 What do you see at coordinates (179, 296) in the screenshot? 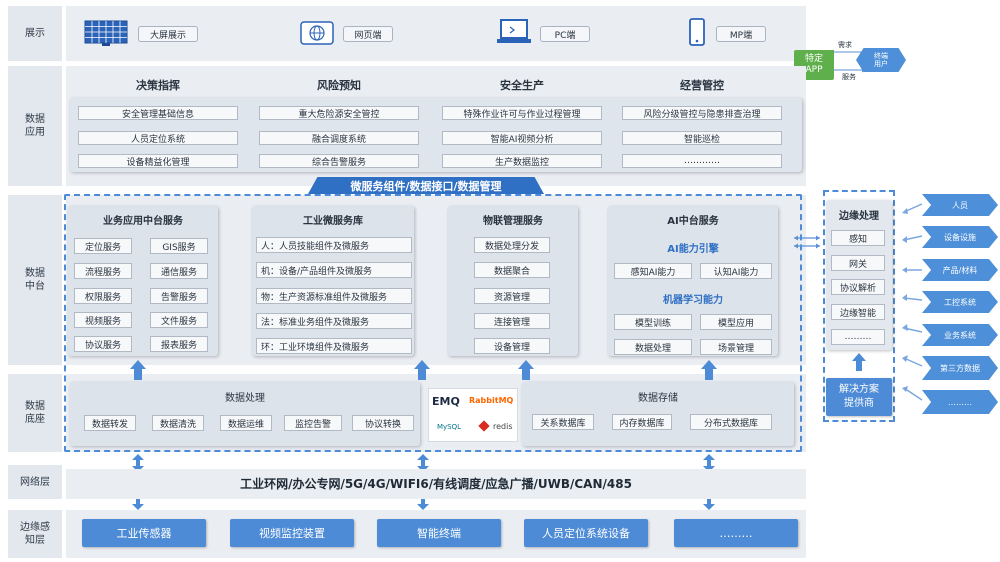
I see `service-alarm: 告警服务` at bounding box center [179, 296].